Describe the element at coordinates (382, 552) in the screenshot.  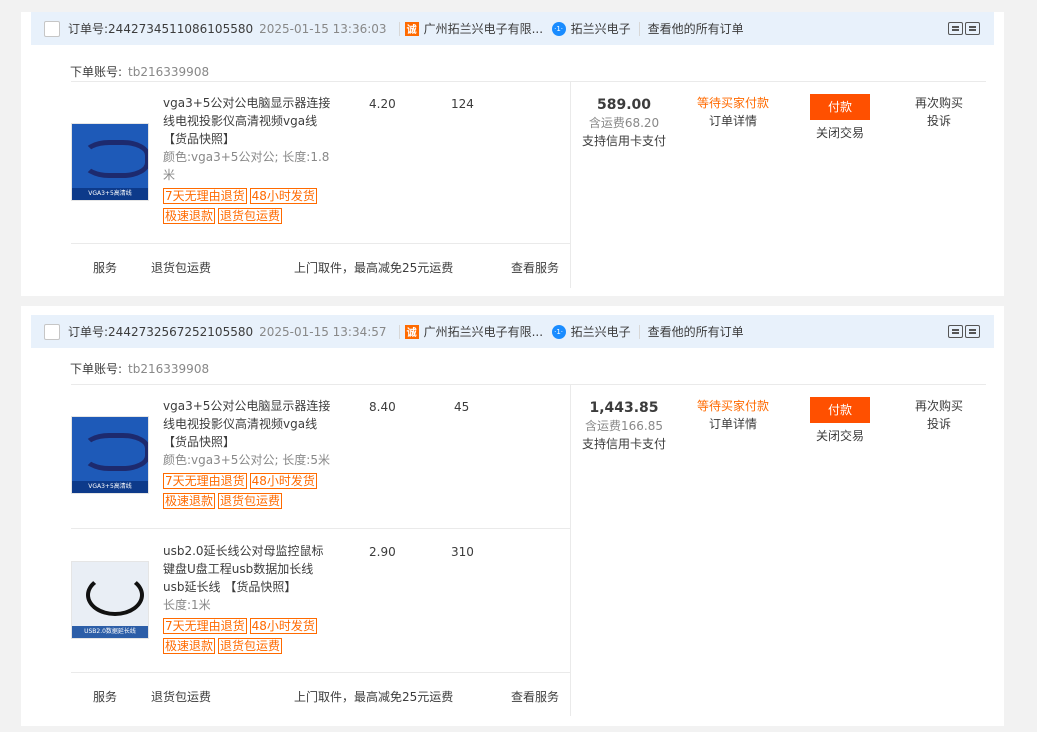
I see `unit-price: 2.90` at that location.